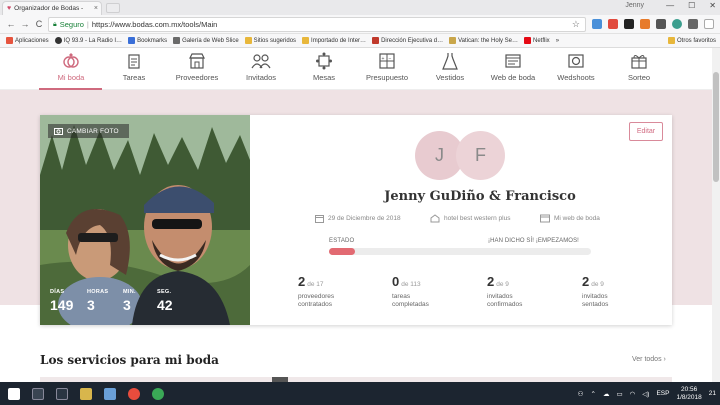  What do you see at coordinates (58, 40) in the screenshot?
I see `radio-icon` at bounding box center [58, 40].